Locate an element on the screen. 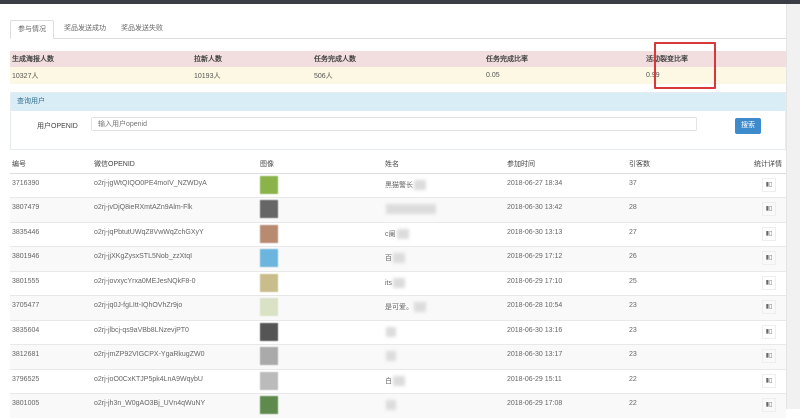 Image resolution: width=800 pixels, height=418 pixels. tab-bar: 参与情况 奖品发送成功 奖品发送失败 is located at coordinates (398, 28).